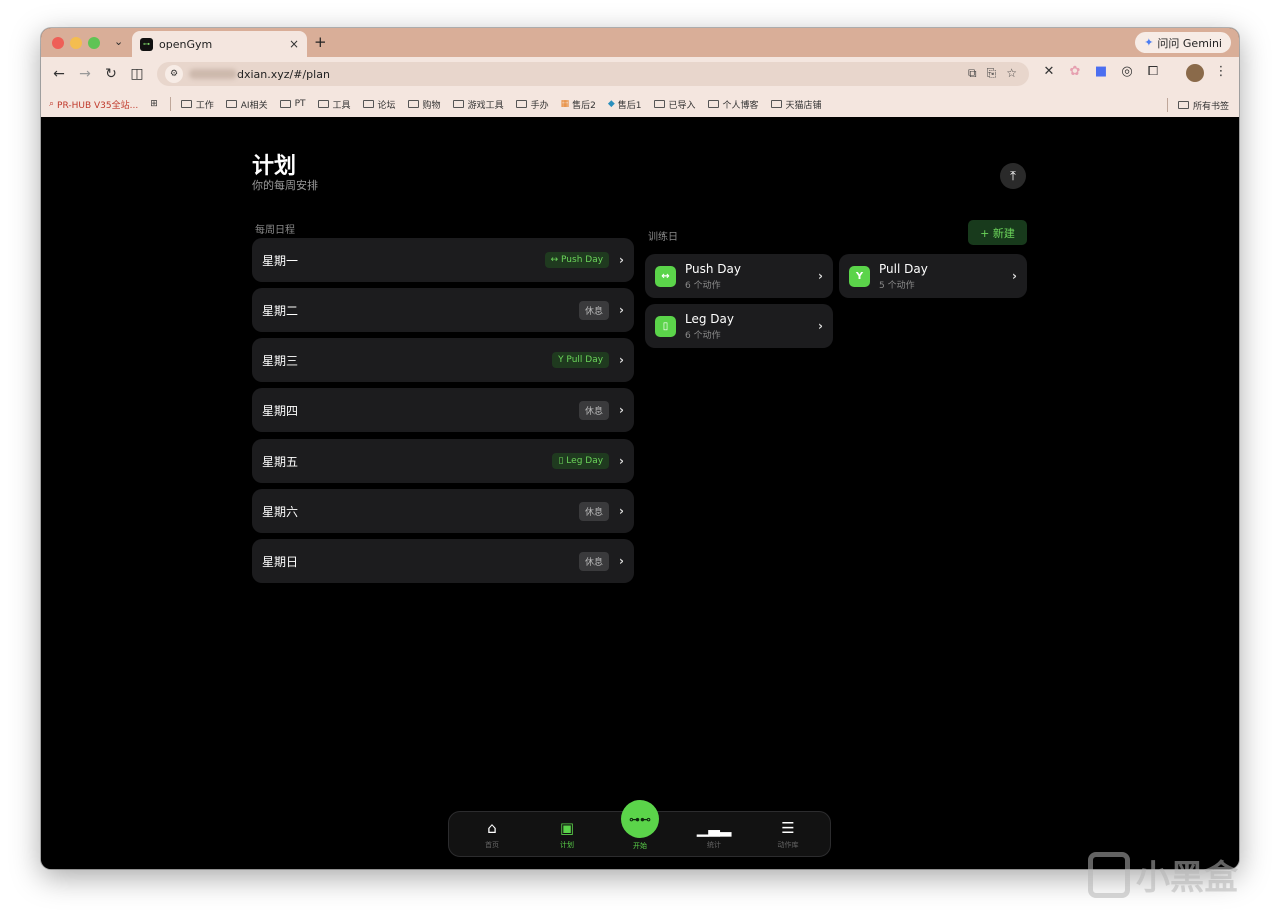  I want to click on watermark: 小黑盒, so click(1163, 874).